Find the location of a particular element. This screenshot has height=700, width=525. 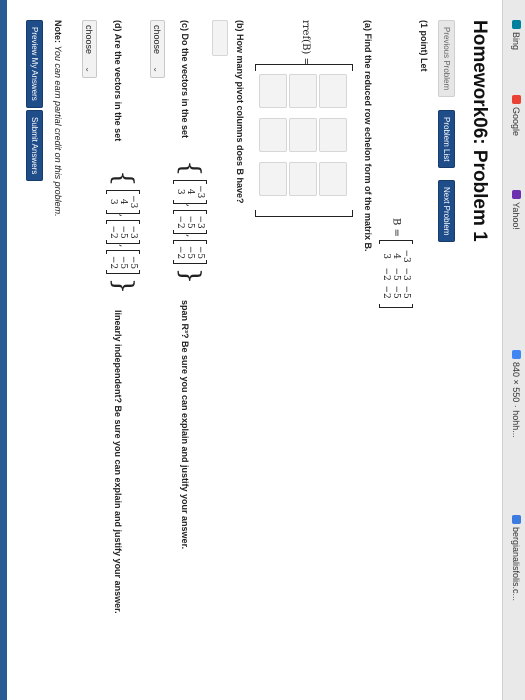

bookmark-item: Bing is located at coordinates (516, 35).